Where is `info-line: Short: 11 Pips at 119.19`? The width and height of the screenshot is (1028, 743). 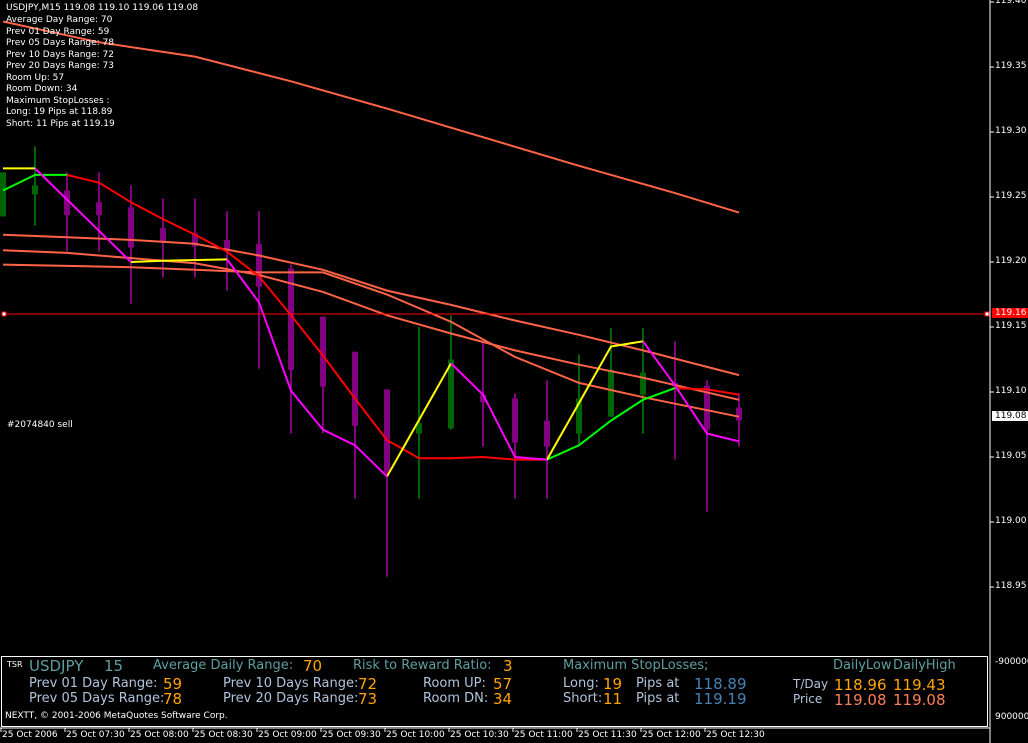 info-line: Short: 11 Pips at 119.19 is located at coordinates (60, 123).